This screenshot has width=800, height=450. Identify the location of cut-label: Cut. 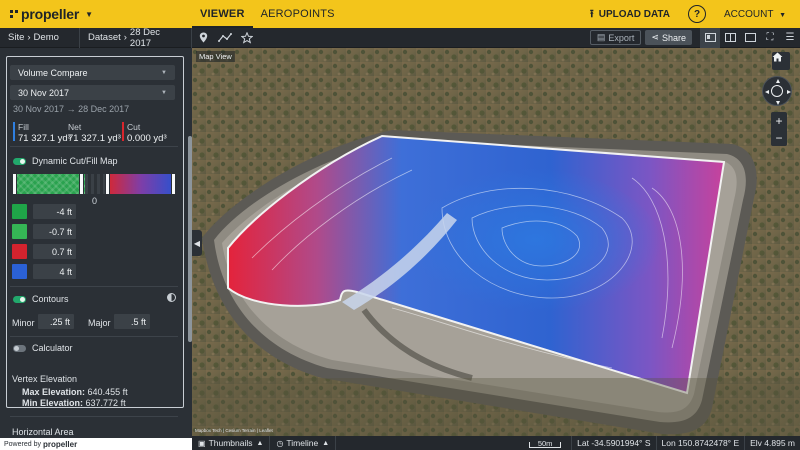
(134, 127).